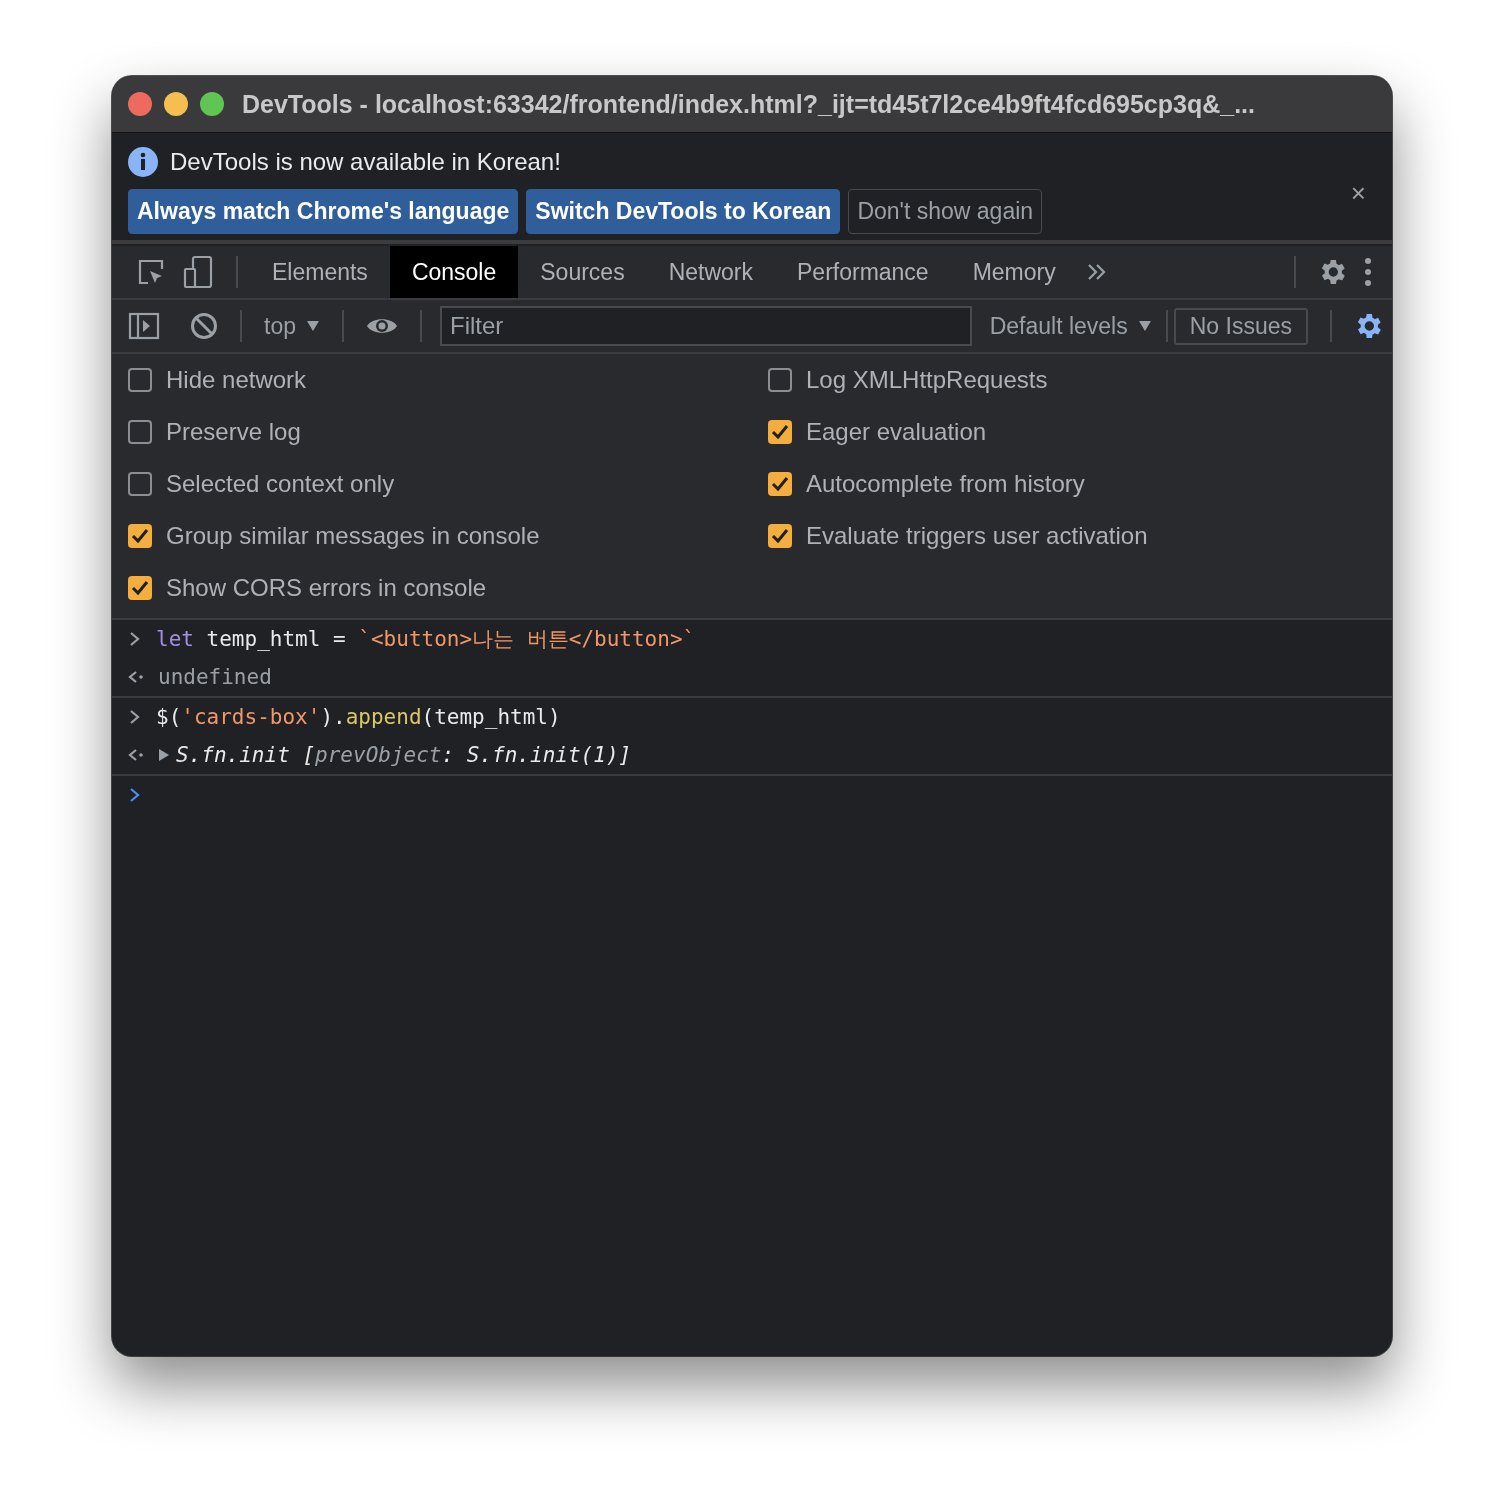 This screenshot has height=1504, width=1504. Describe the element at coordinates (143, 162) in the screenshot. I see `info-icon` at that location.